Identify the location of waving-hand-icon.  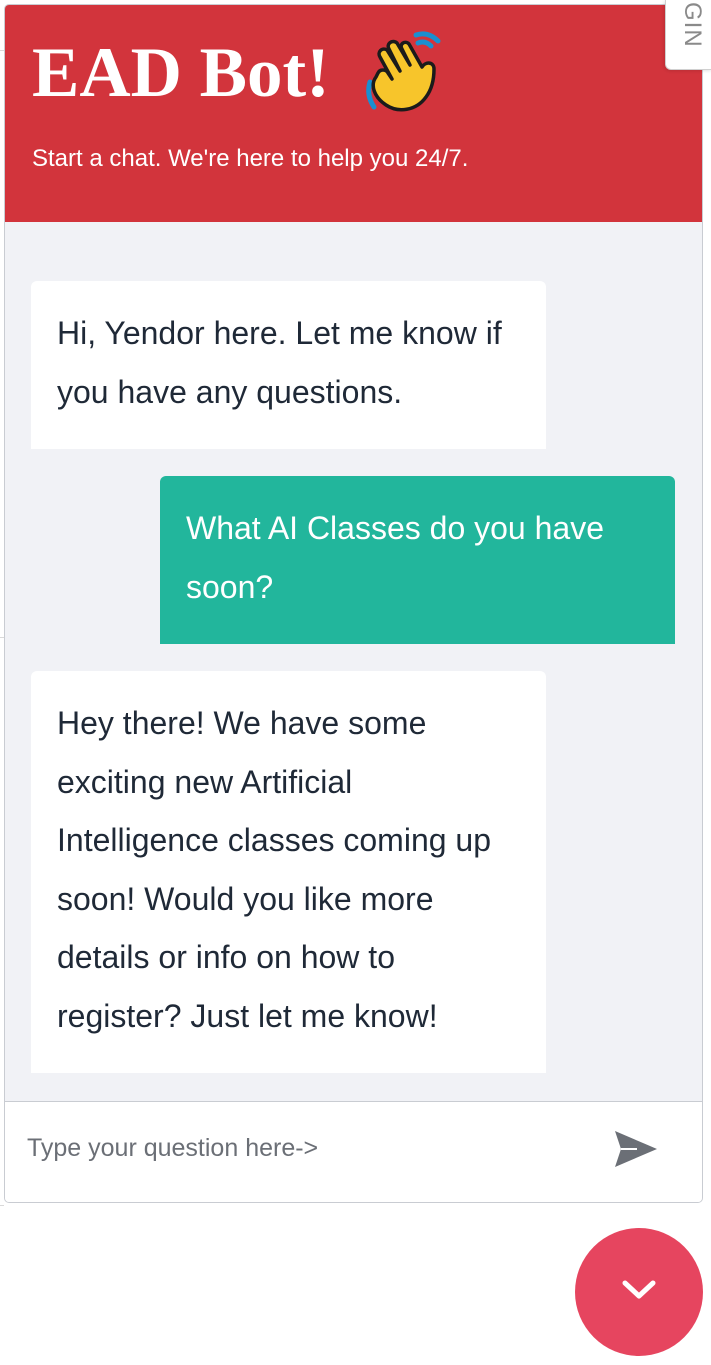
(402, 73).